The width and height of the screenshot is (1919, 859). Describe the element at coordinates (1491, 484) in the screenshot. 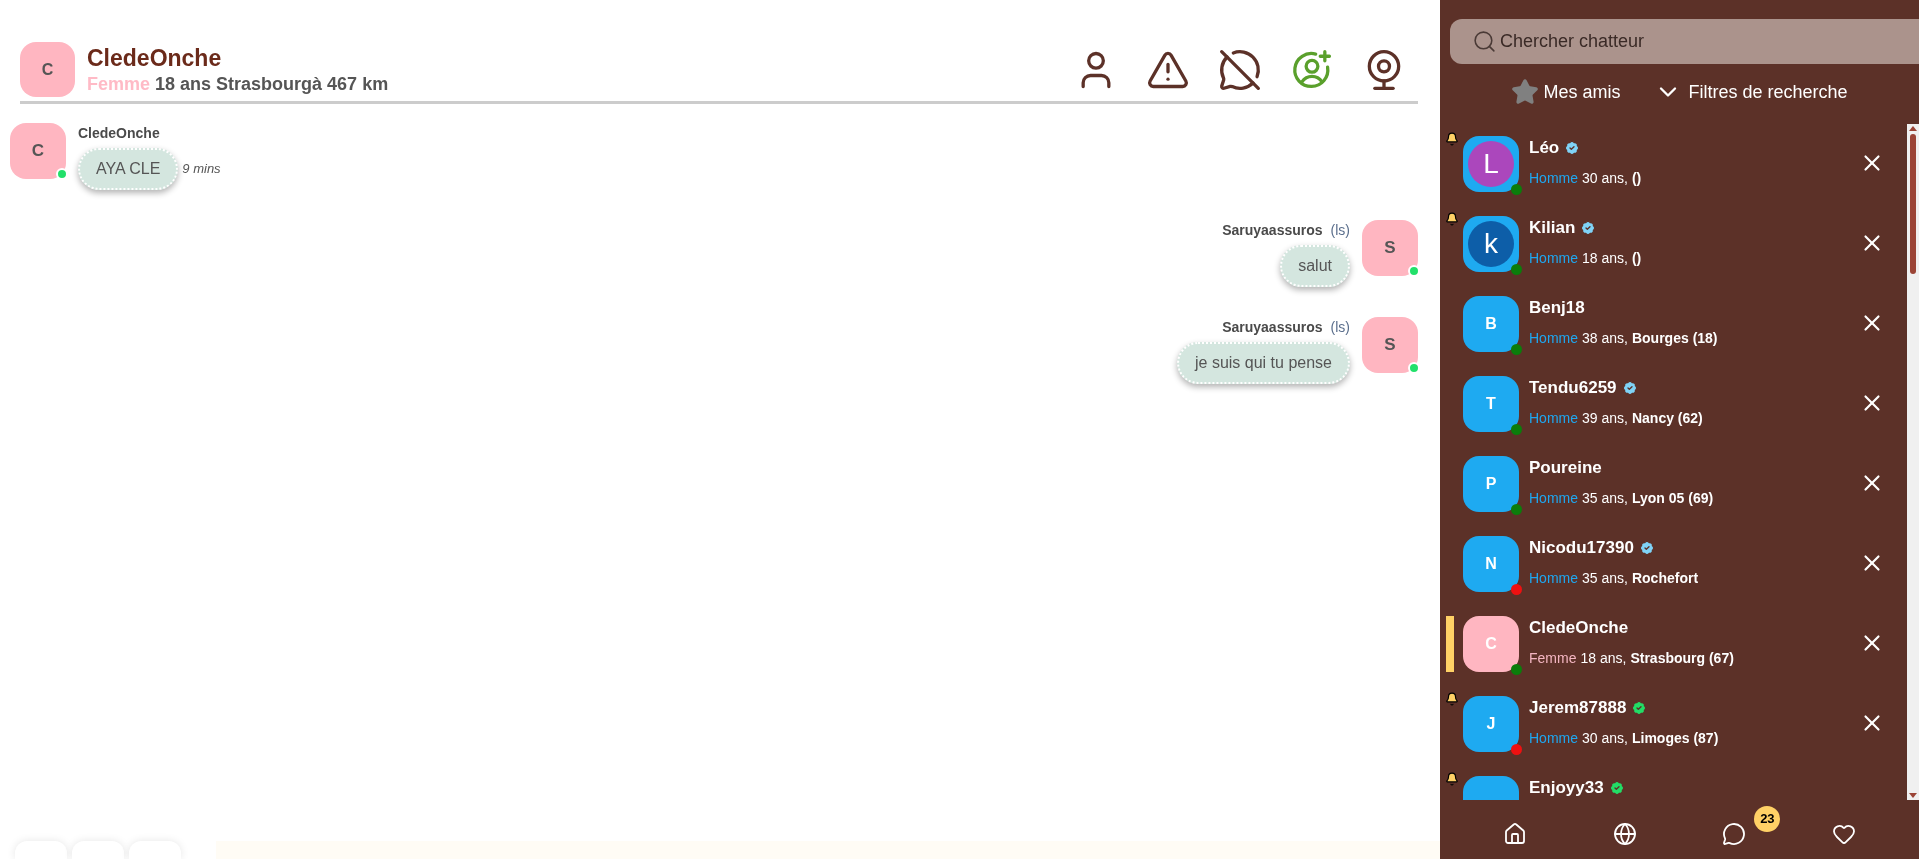

I see `user-avatar: P` at that location.